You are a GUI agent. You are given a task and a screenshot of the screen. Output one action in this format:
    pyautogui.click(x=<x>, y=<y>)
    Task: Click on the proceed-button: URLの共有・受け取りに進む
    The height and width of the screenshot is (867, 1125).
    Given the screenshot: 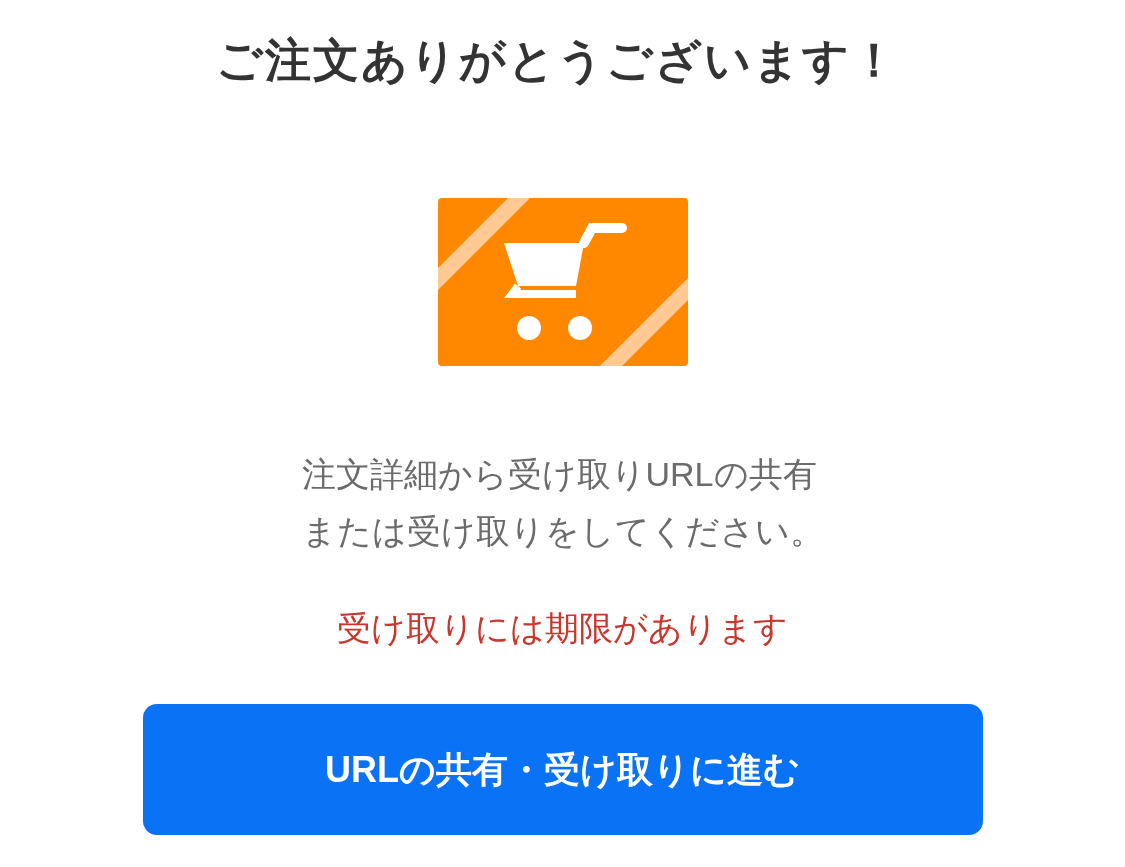 What is the action you would take?
    pyautogui.click(x=562, y=769)
    